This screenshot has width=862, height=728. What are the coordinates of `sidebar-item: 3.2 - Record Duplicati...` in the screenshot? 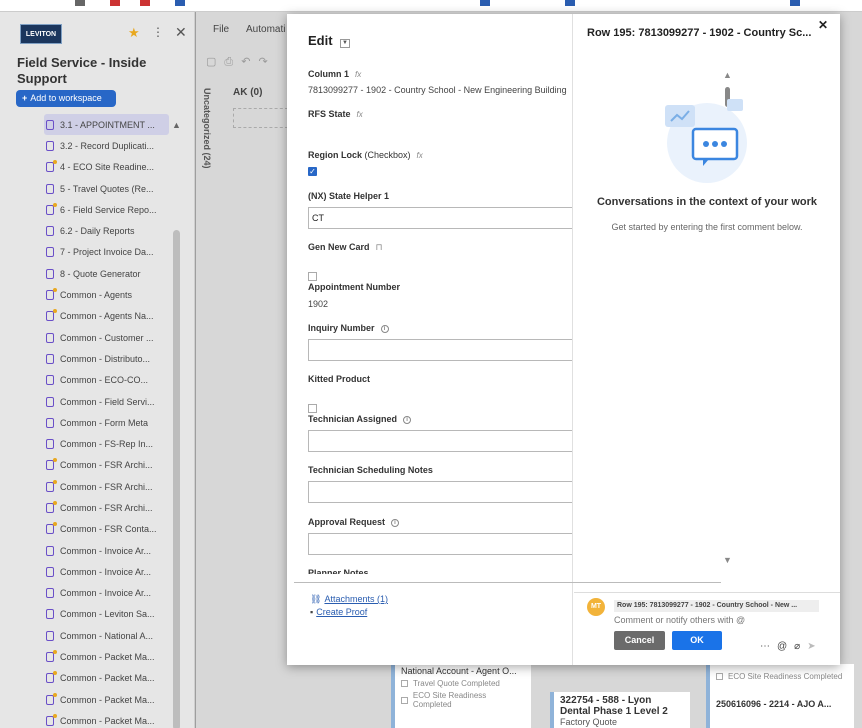 It's located at (106, 145).